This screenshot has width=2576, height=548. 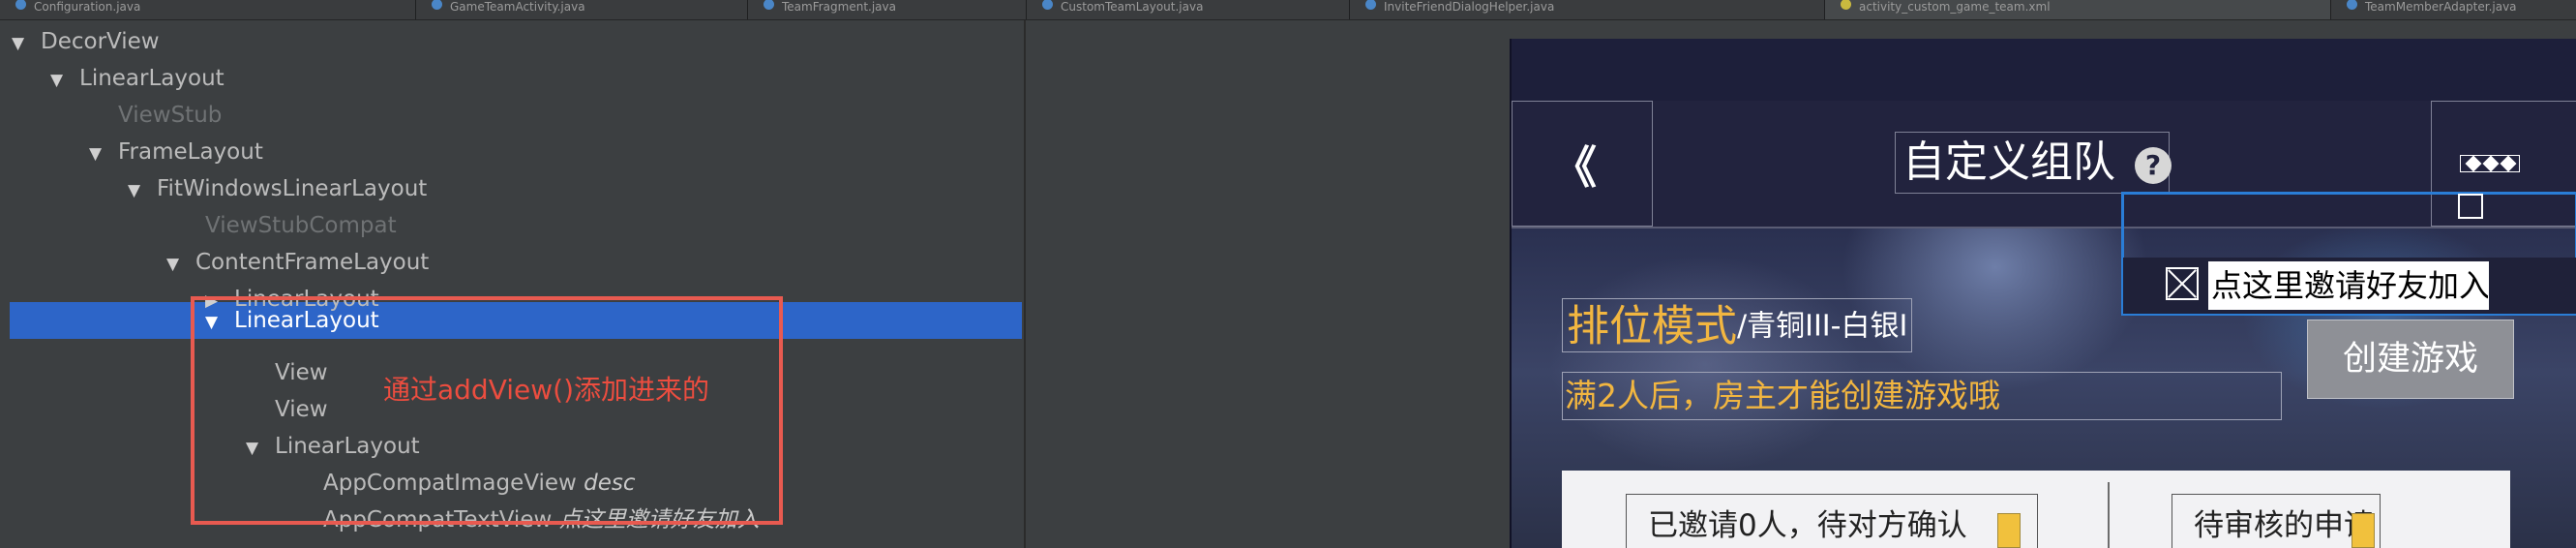 What do you see at coordinates (2044, 70) in the screenshot?
I see `status-bar` at bounding box center [2044, 70].